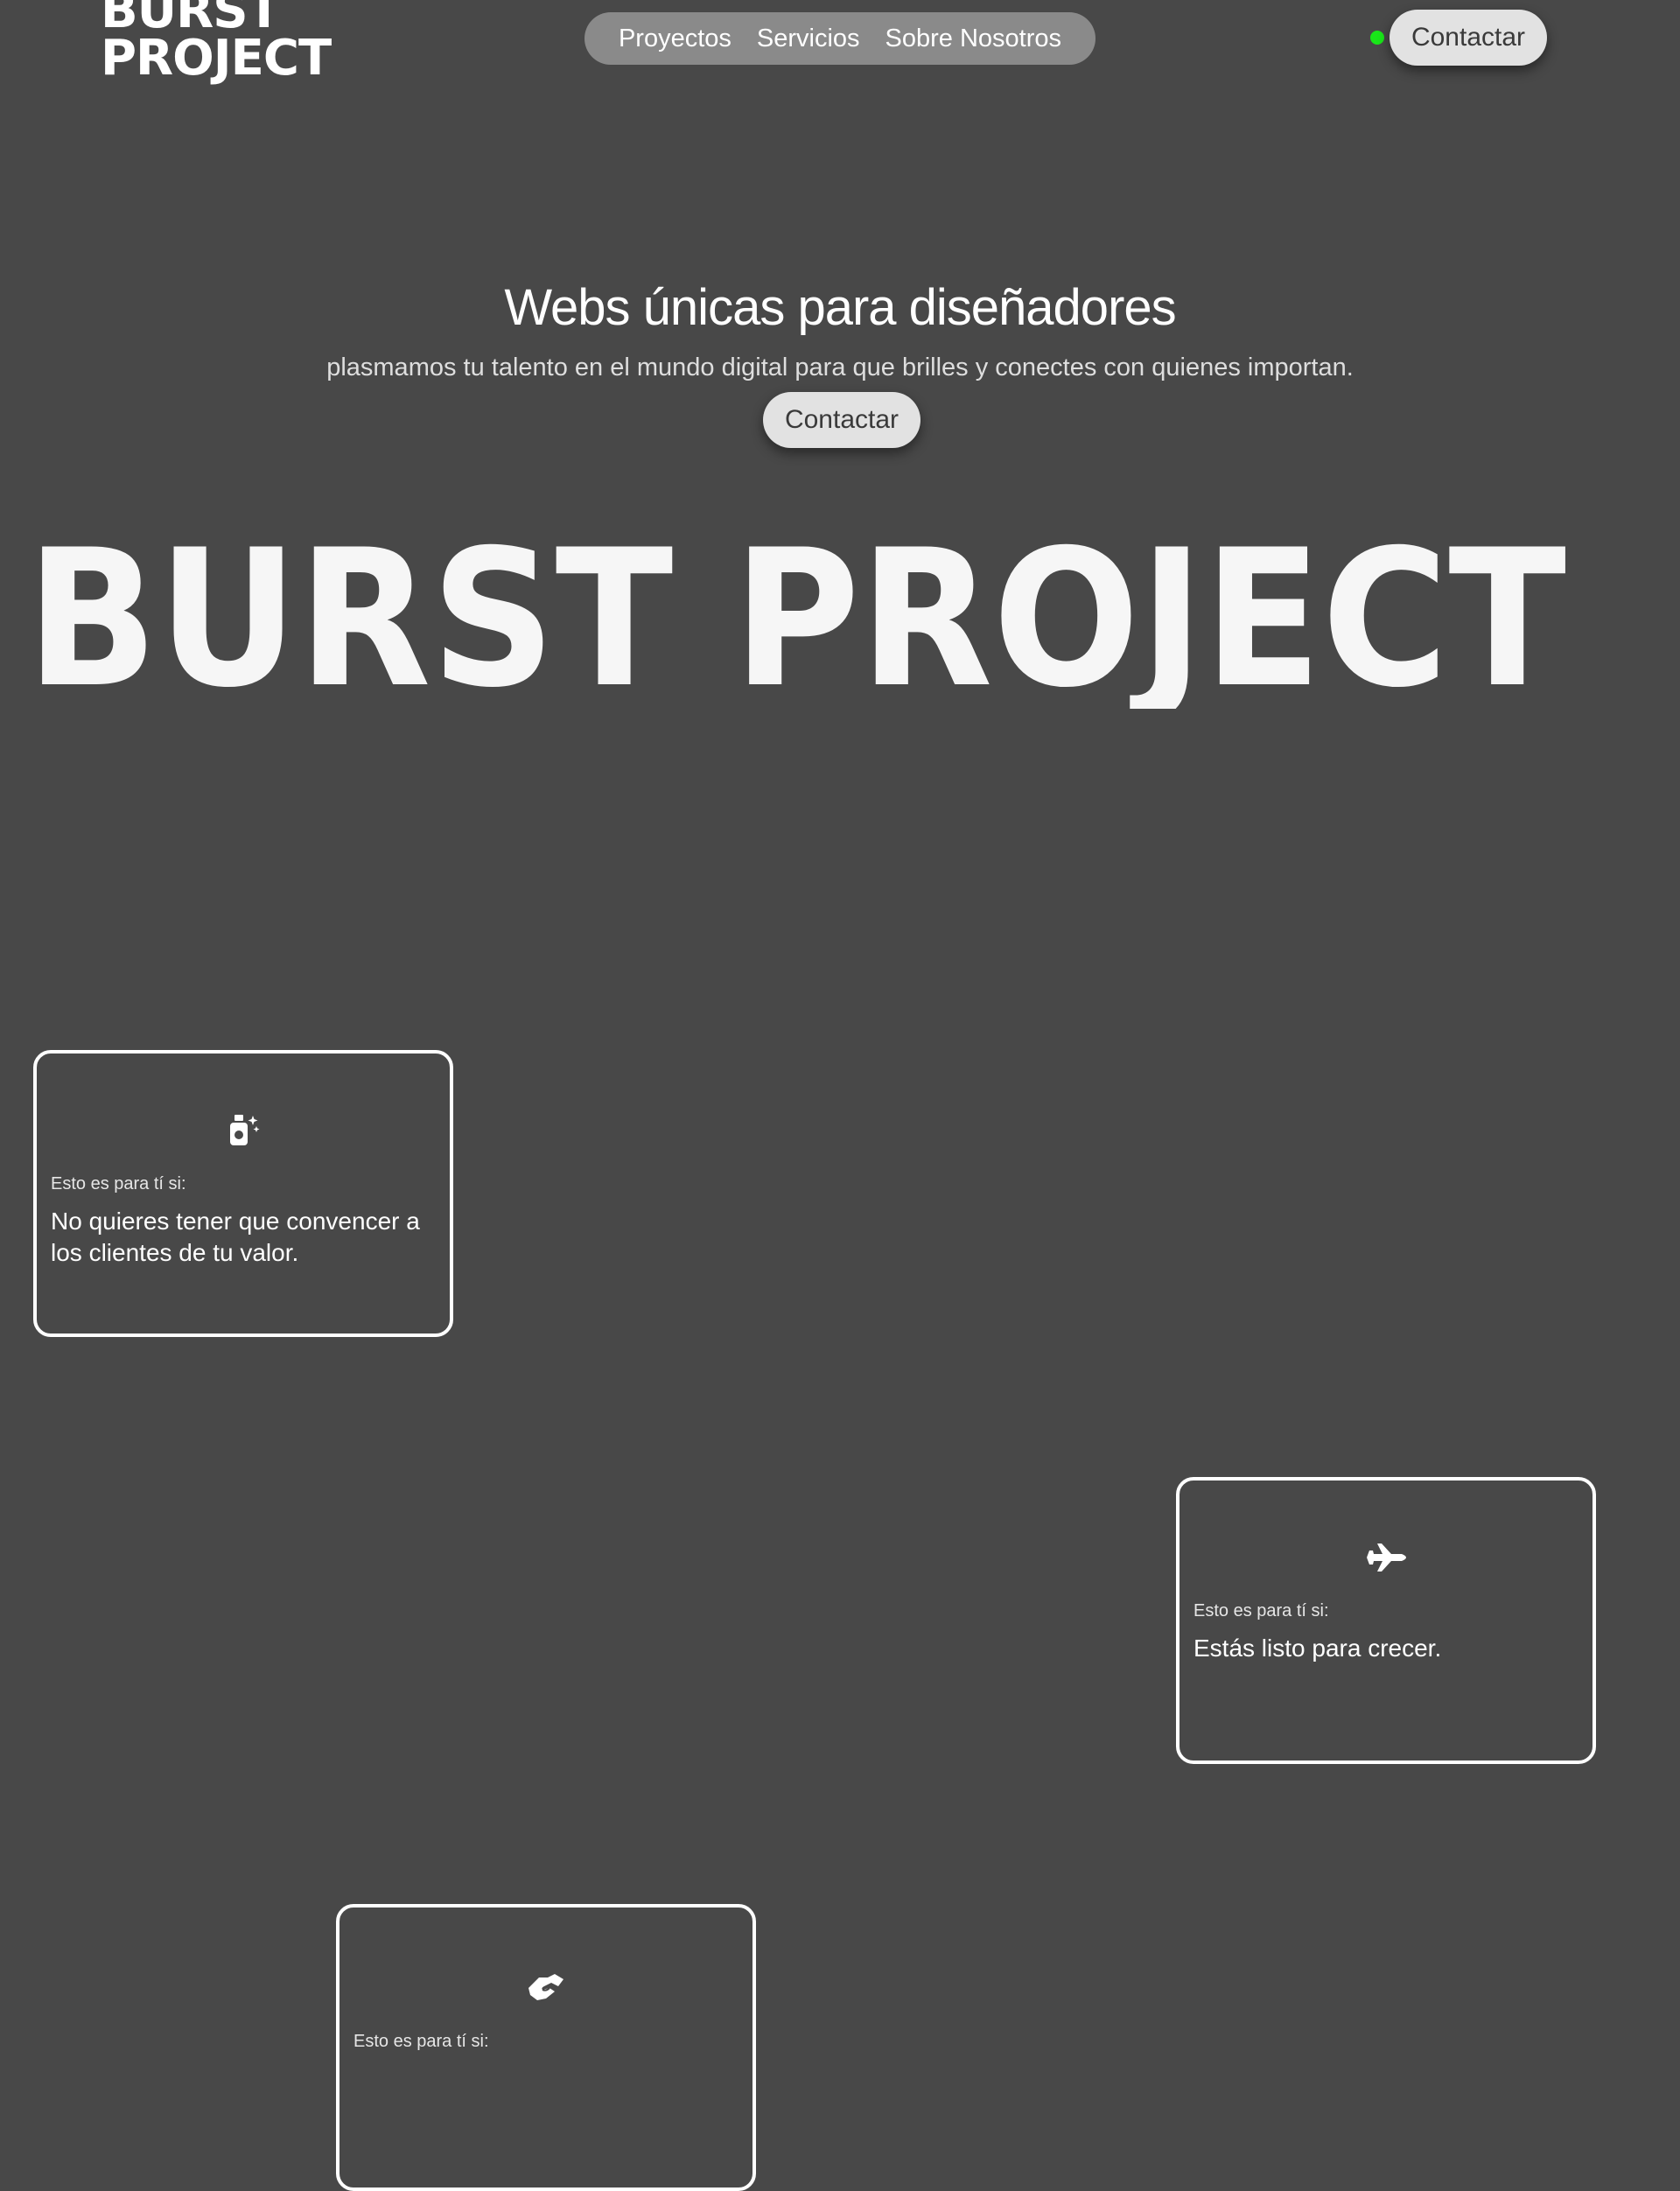 This screenshot has width=1680, height=2191. What do you see at coordinates (1468, 38) in the screenshot?
I see `header-contact-button: Contactar` at bounding box center [1468, 38].